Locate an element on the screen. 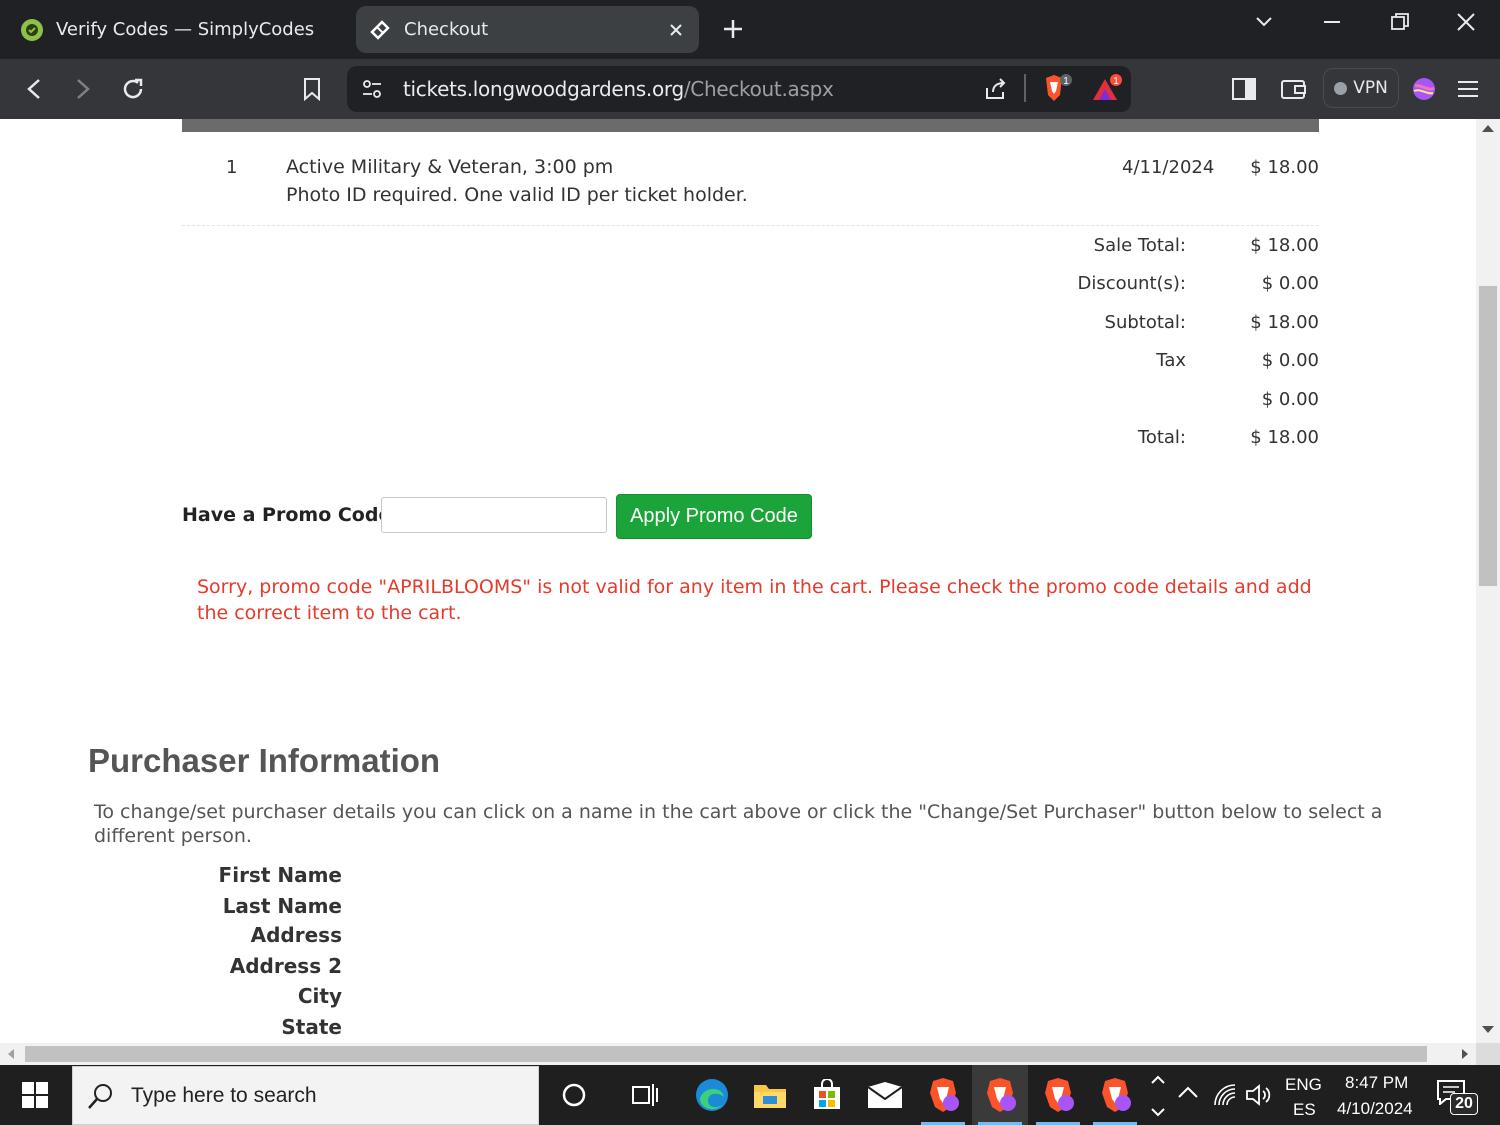 This screenshot has width=1500, height=1125. notification-center-button: 20 is located at coordinates (1457, 1097).